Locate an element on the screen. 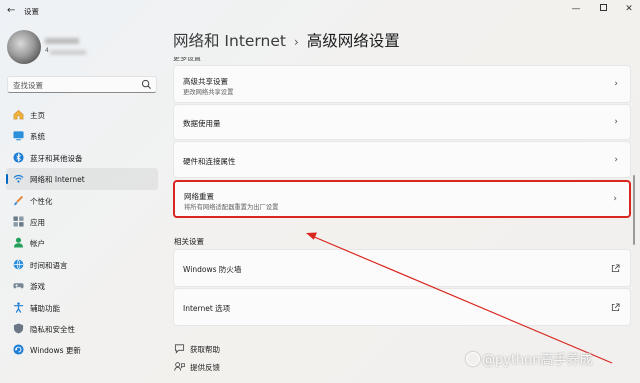  watermark-text: @python高手养成 is located at coordinates (537, 360).